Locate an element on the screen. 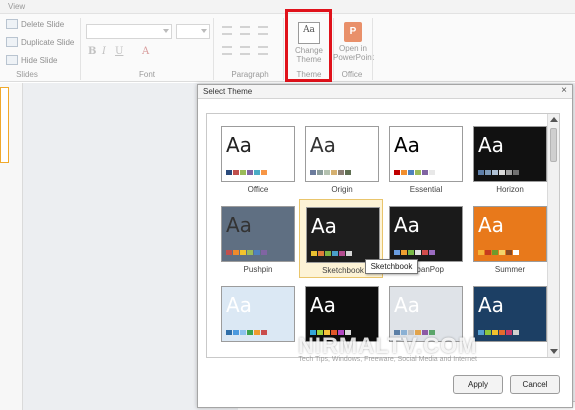 This screenshot has height=410, width=575. numbered-list-icon is located at coordinates (245, 30).